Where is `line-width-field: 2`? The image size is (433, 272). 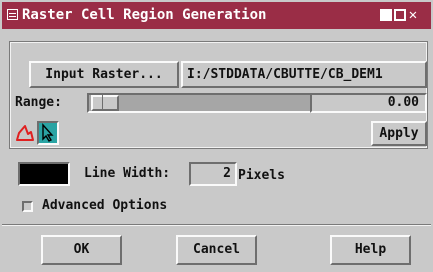
line-width-field: 2 is located at coordinates (213, 174).